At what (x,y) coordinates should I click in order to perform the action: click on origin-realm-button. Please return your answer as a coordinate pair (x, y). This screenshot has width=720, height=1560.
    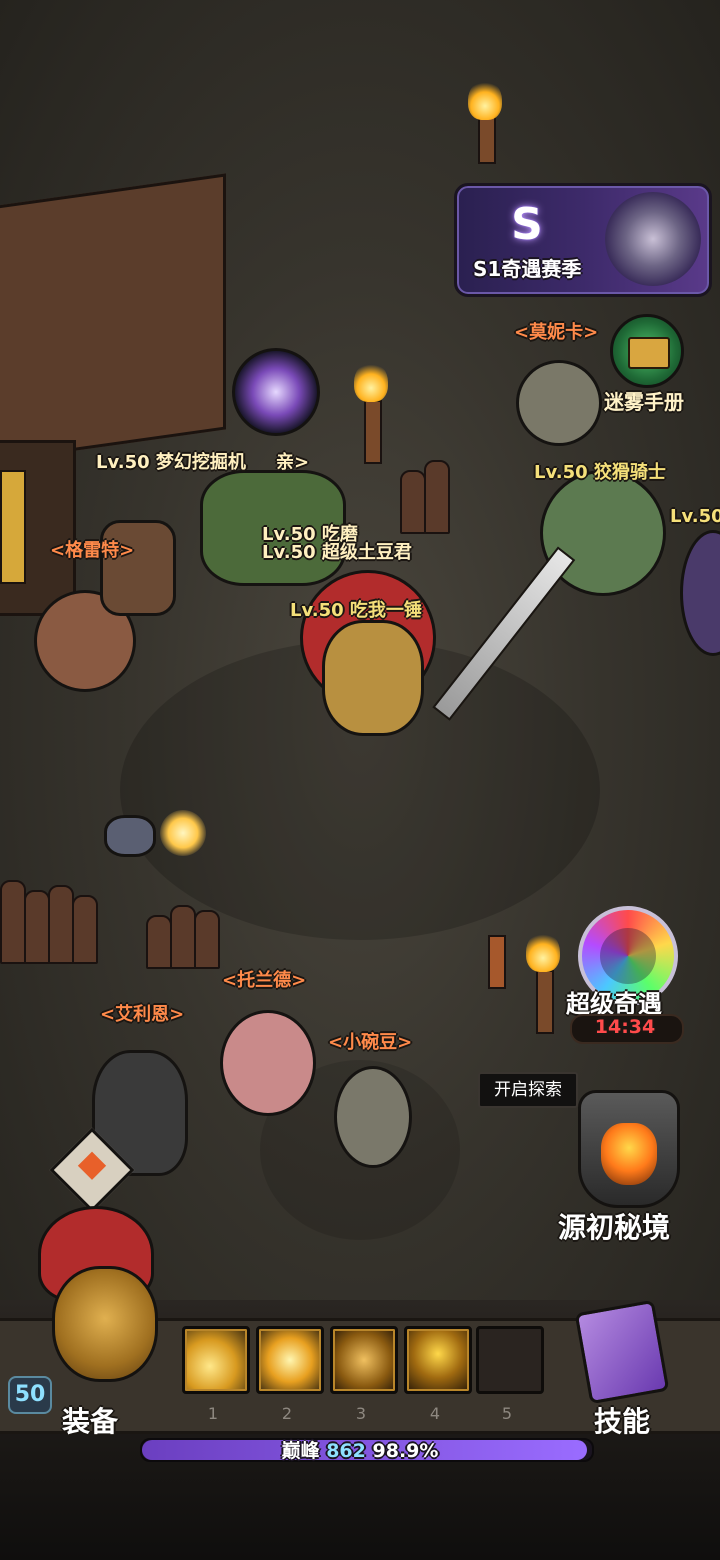
    Looking at the image, I should click on (629, 1149).